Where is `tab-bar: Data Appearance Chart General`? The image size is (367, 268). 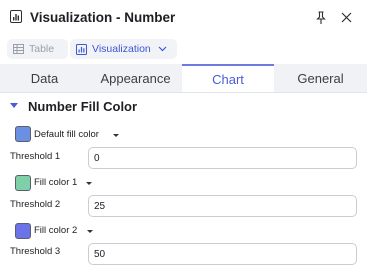
tab-bar: Data Appearance Chart General is located at coordinates (183, 78).